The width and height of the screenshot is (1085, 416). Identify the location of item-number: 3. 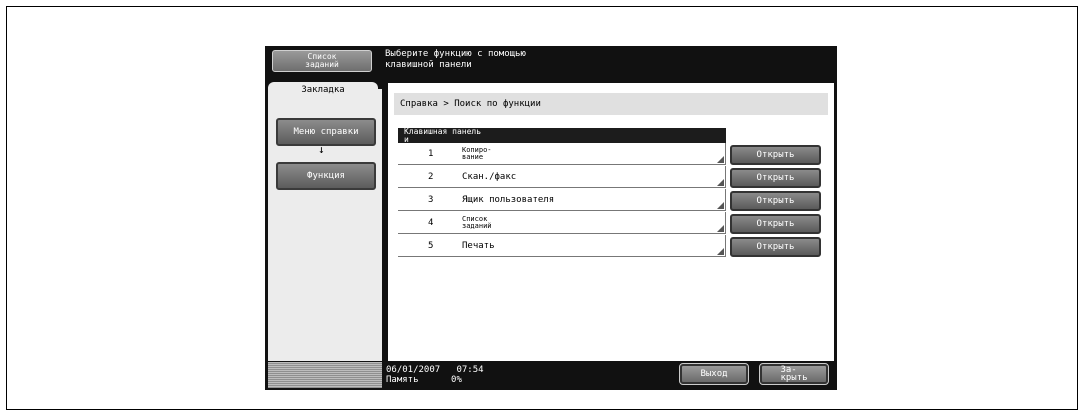
(431, 200).